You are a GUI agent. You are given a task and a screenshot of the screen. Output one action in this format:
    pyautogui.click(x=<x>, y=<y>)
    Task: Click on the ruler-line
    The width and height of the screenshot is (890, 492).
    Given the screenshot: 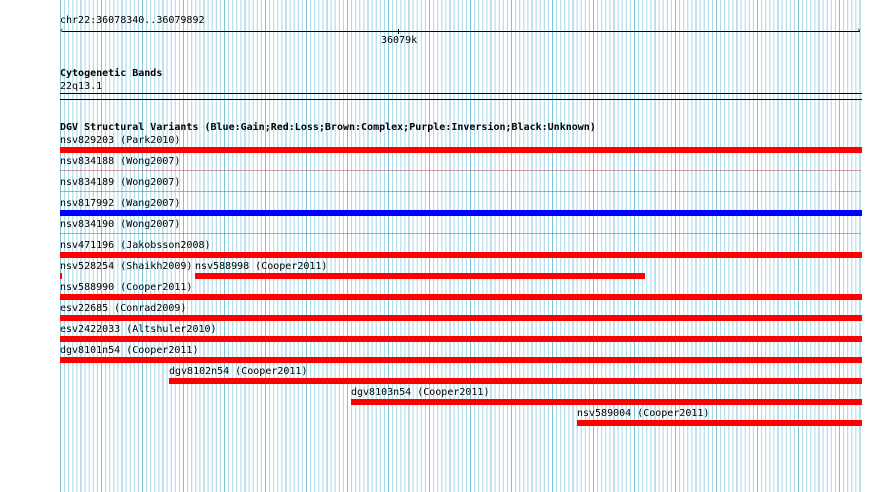 What is the action you would take?
    pyautogui.click(x=461, y=31)
    